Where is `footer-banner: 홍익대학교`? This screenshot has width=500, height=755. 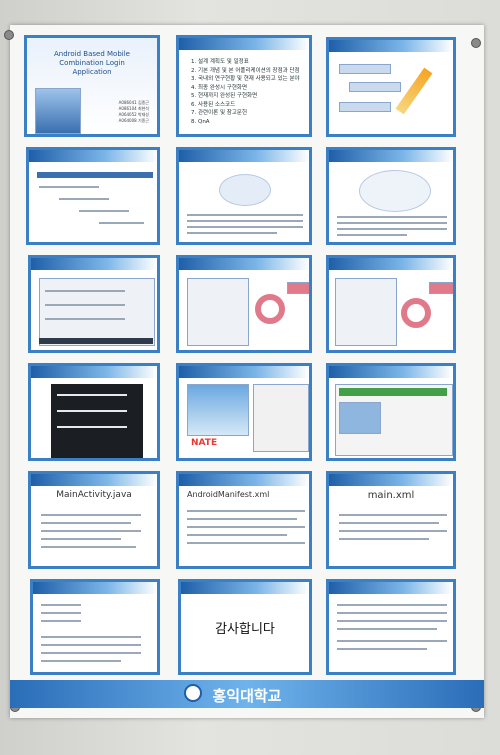 footer-banner: 홍익대학교 is located at coordinates (247, 694).